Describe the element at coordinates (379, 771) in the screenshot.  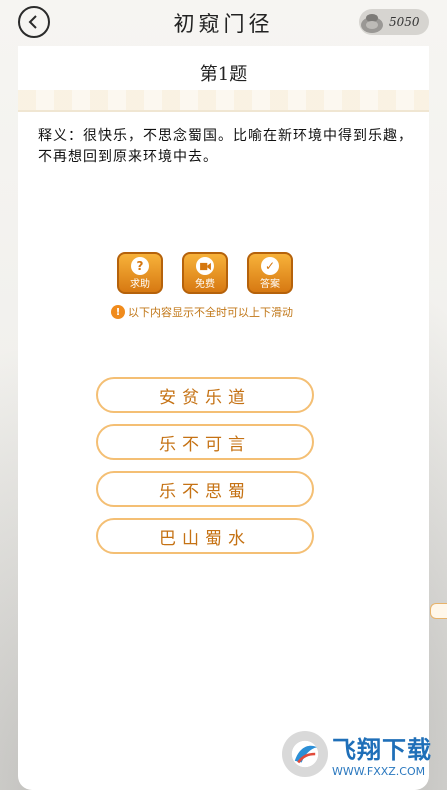
I see `watermark-url: WWW.FXXZ.COM` at that location.